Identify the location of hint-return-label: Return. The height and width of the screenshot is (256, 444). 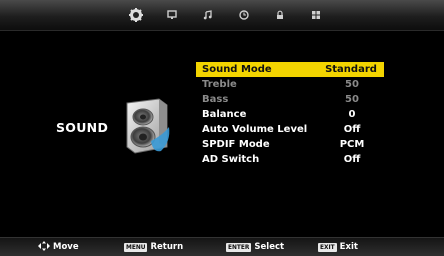
(167, 247).